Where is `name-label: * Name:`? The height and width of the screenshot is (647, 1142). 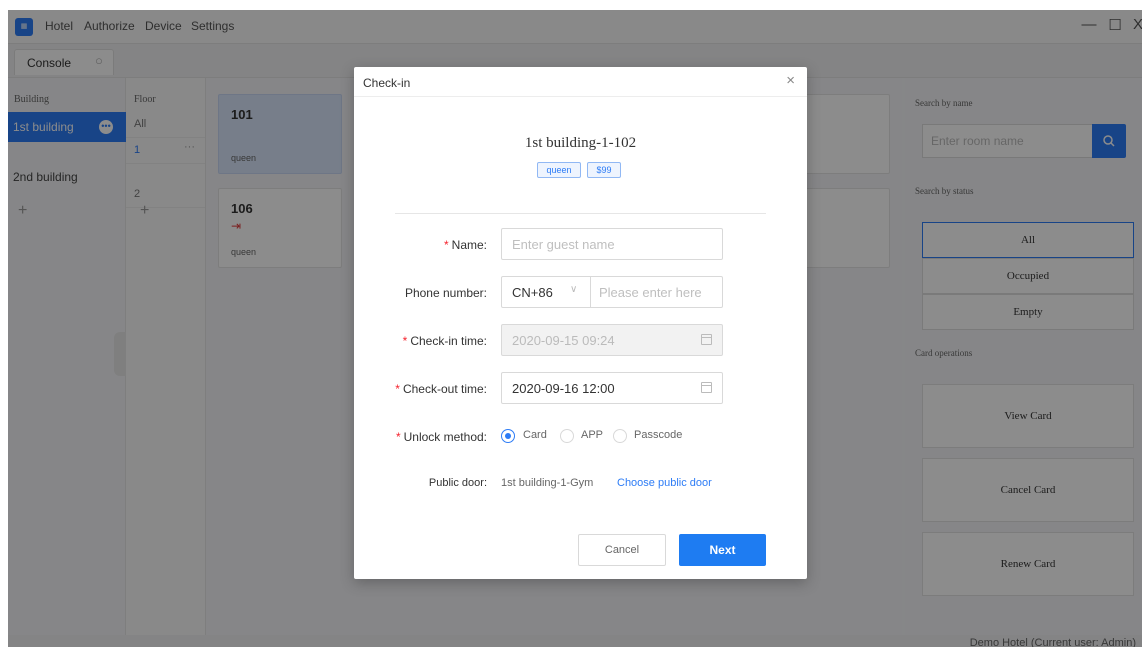 name-label: * Name: is located at coordinates (465, 245).